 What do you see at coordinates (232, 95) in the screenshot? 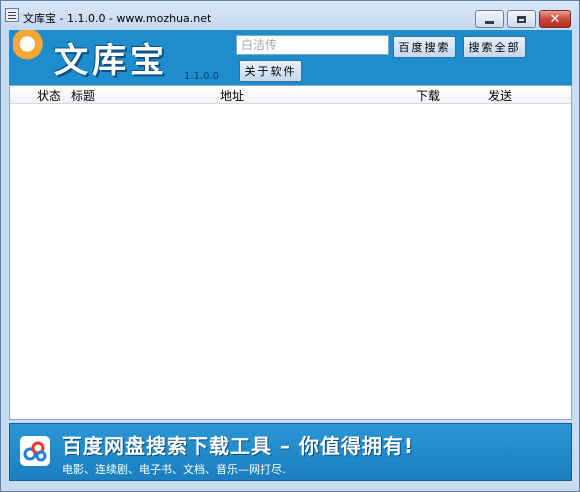
I see `column-header-url: 地址` at bounding box center [232, 95].